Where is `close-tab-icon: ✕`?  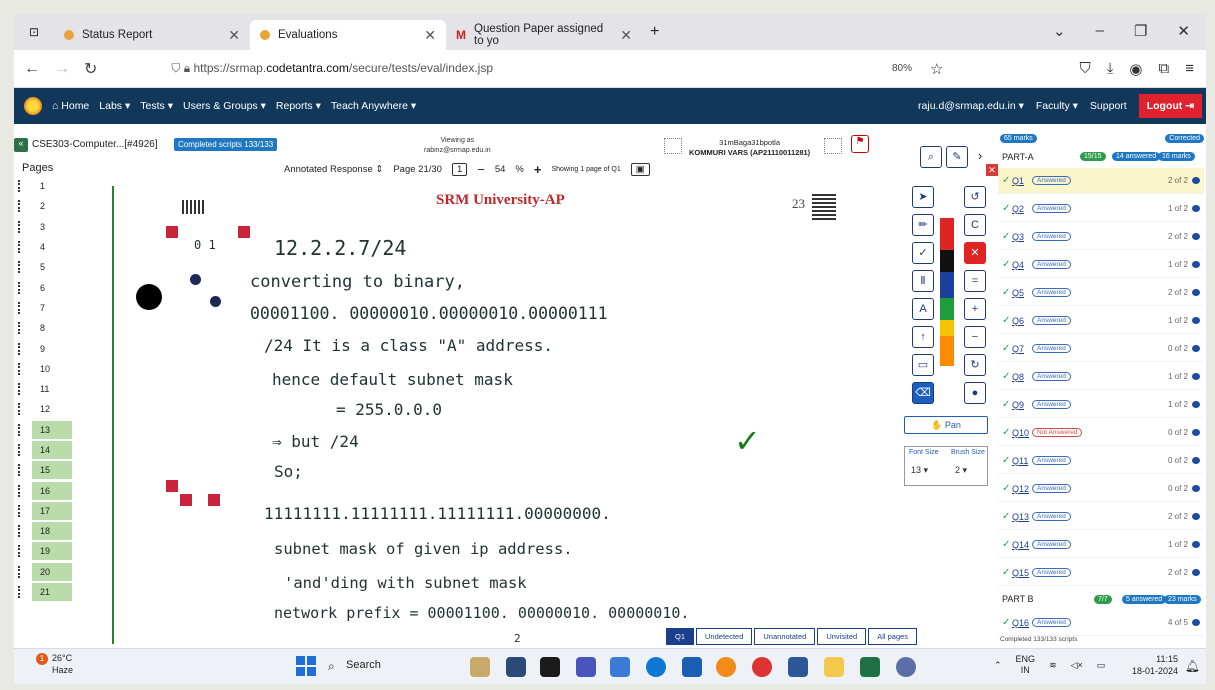
close-tab-icon: ✕ is located at coordinates (430, 35).